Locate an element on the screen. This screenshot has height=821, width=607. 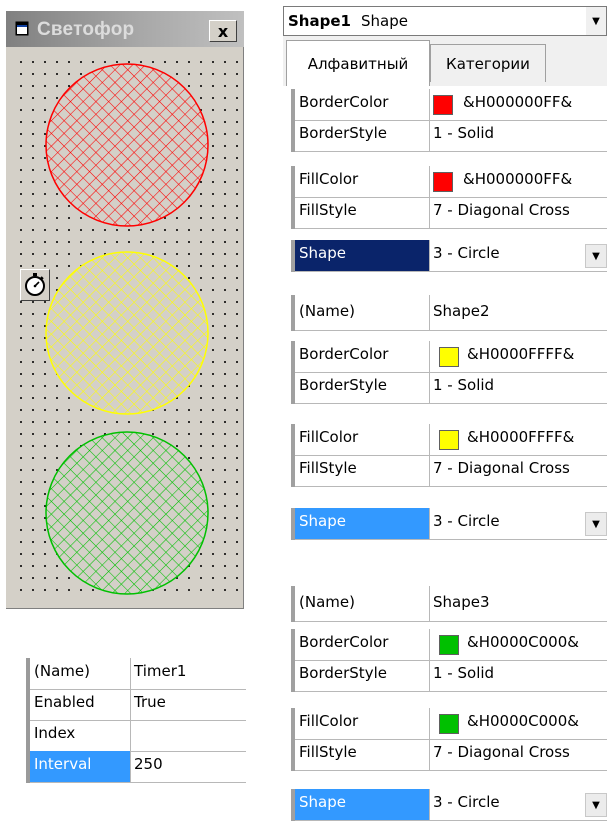
property-row-name: (Name) Timer1 is located at coordinates (138, 674).